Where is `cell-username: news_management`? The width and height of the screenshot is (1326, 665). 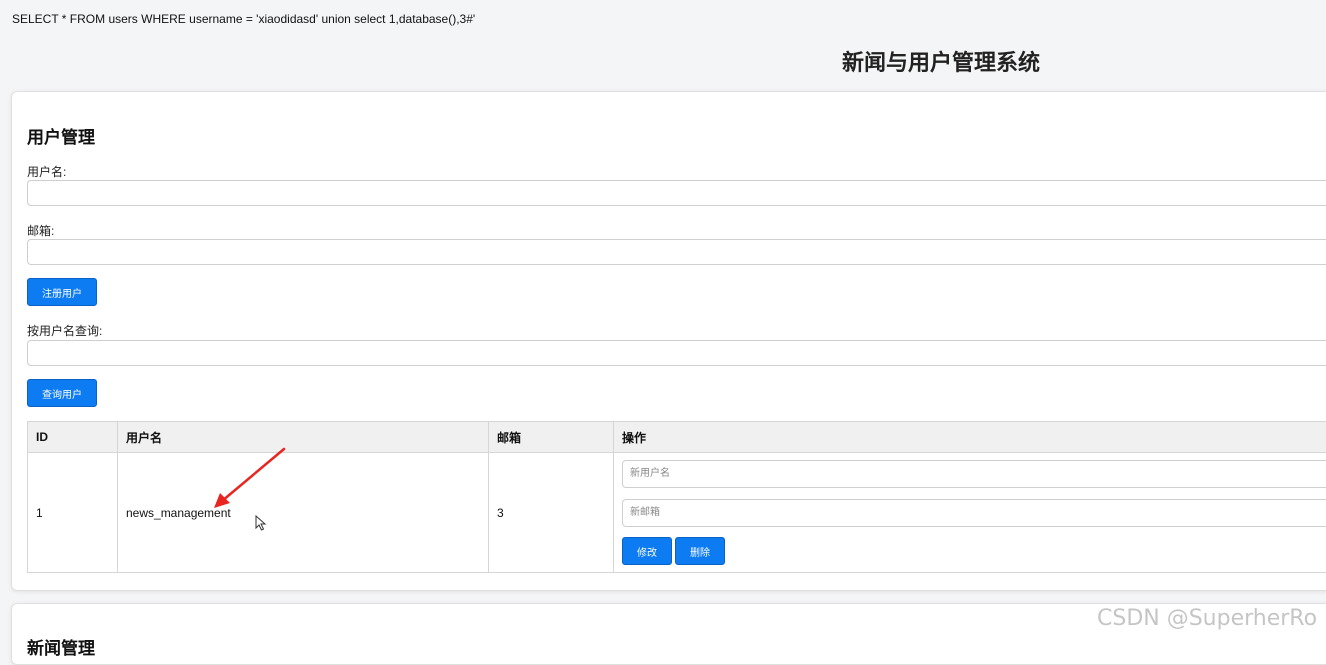
cell-username: news_management is located at coordinates (303, 513).